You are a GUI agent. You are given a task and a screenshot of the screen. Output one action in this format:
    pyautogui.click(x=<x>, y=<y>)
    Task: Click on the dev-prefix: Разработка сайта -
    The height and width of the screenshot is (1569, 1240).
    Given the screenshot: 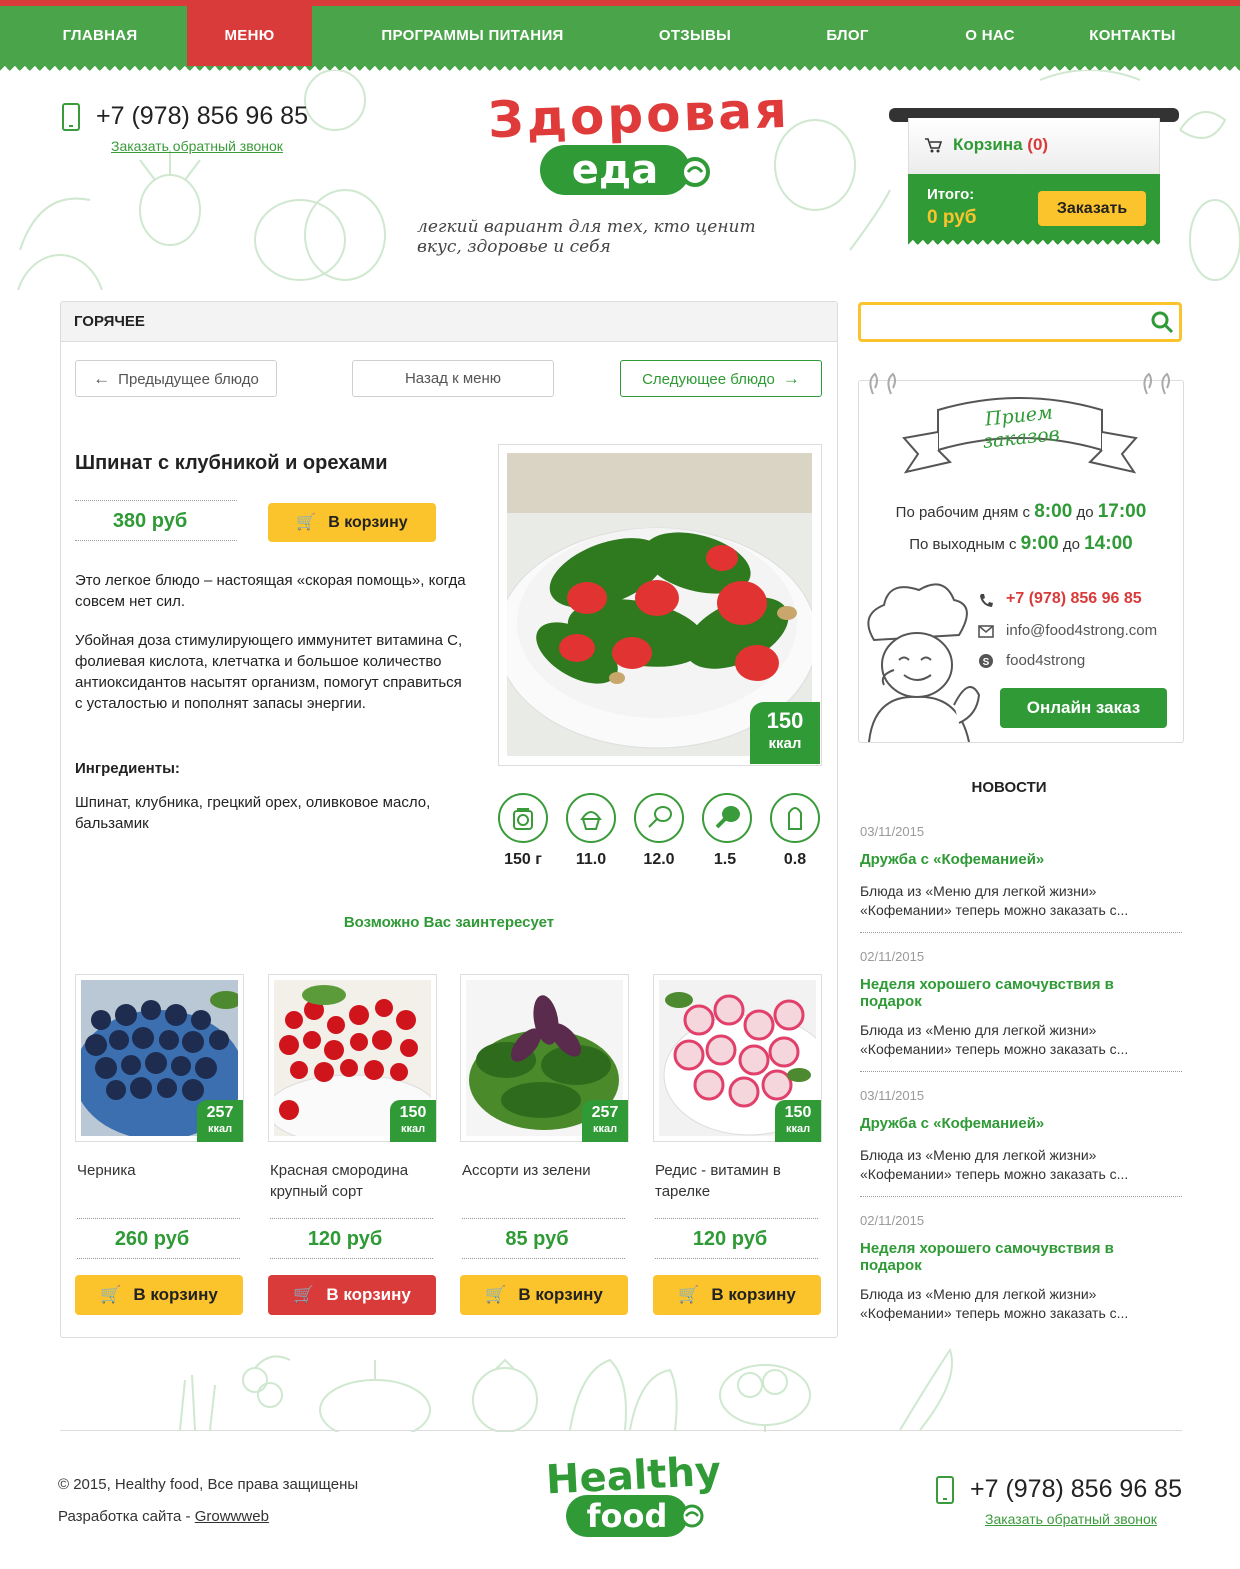 What is the action you would take?
    pyautogui.click(x=126, y=1516)
    